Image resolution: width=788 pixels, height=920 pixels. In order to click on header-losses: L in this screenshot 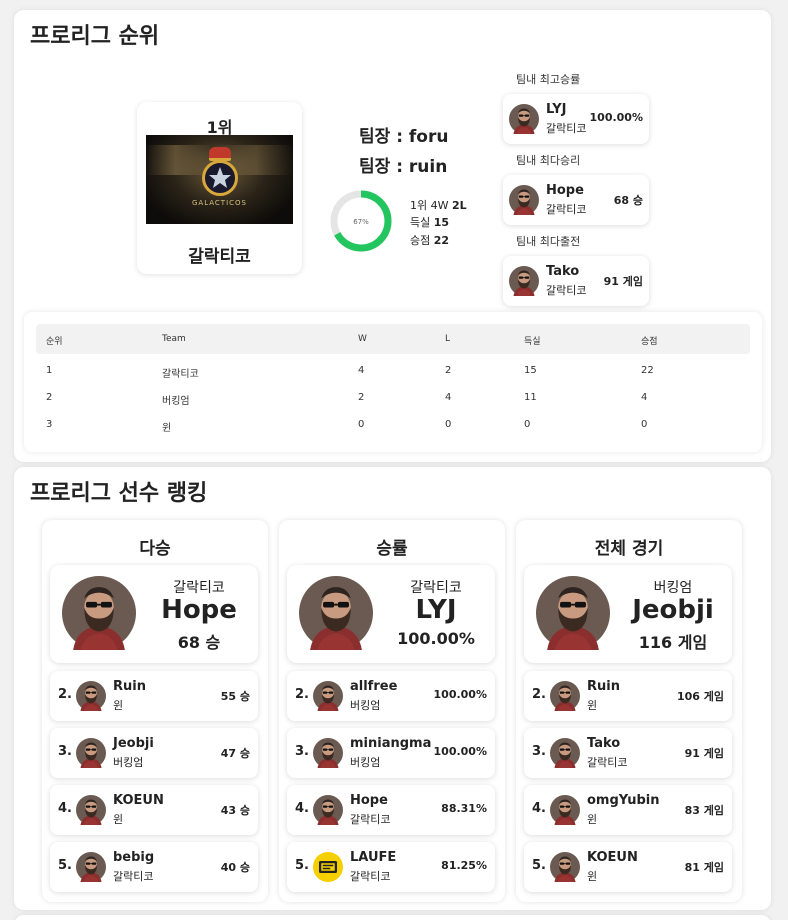, I will do `click(447, 339)`.